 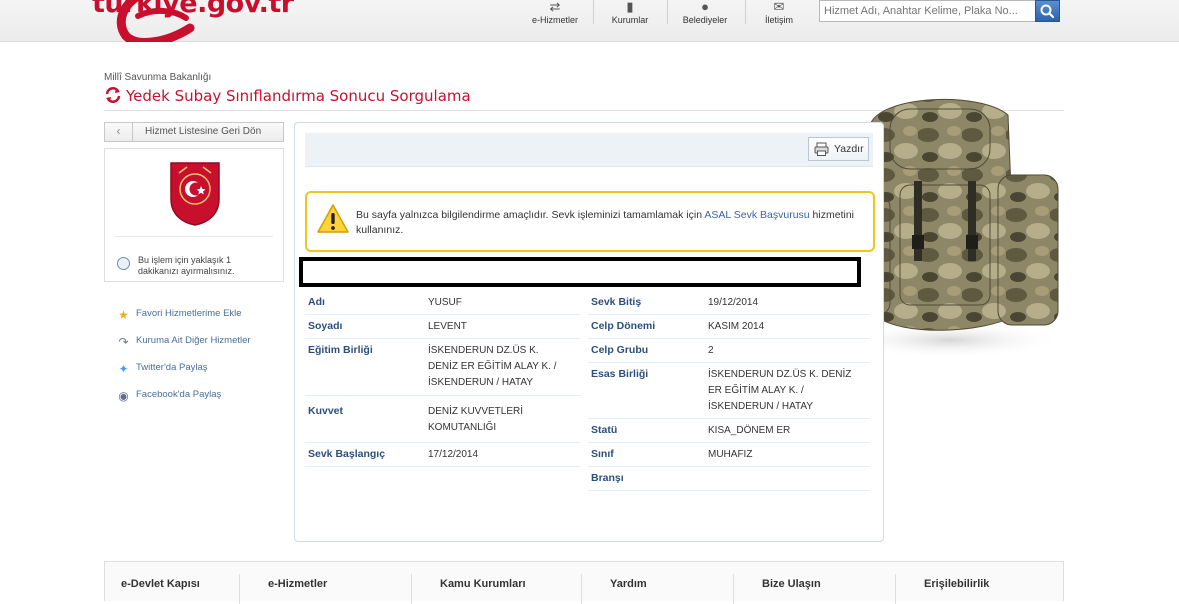 I want to click on record-row: Sevk Başlangıç 17/12/2014, so click(x=443, y=455).